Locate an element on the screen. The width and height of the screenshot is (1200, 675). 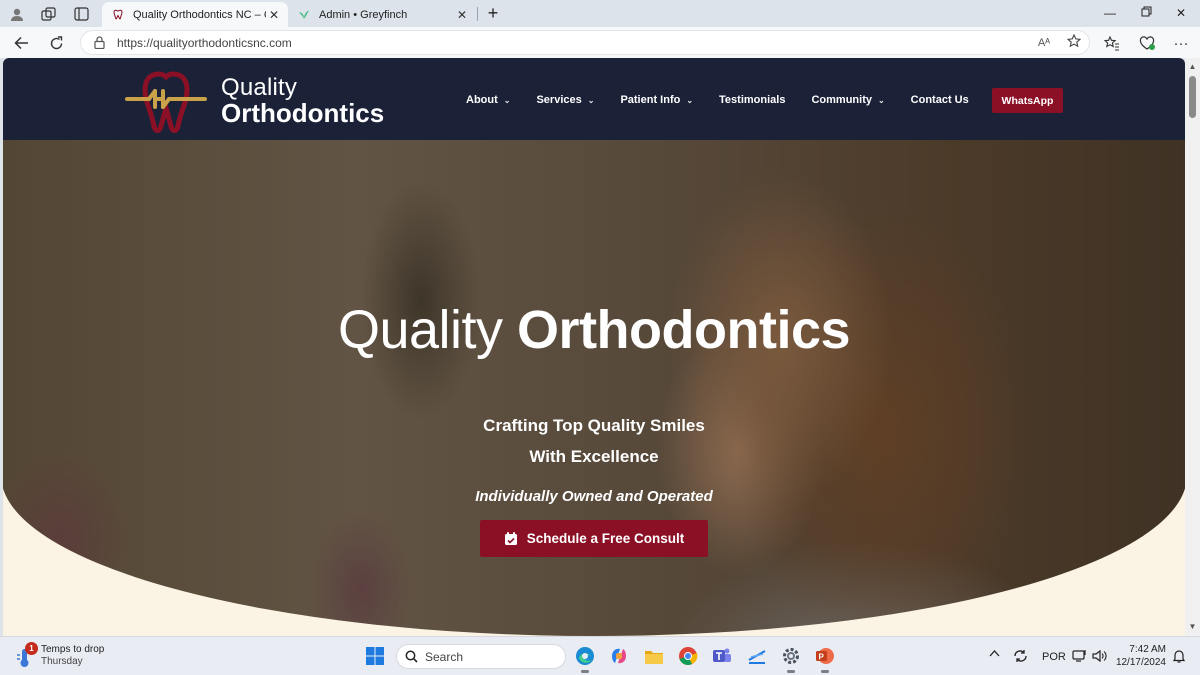
tab-separator is located at coordinates (477, 14).